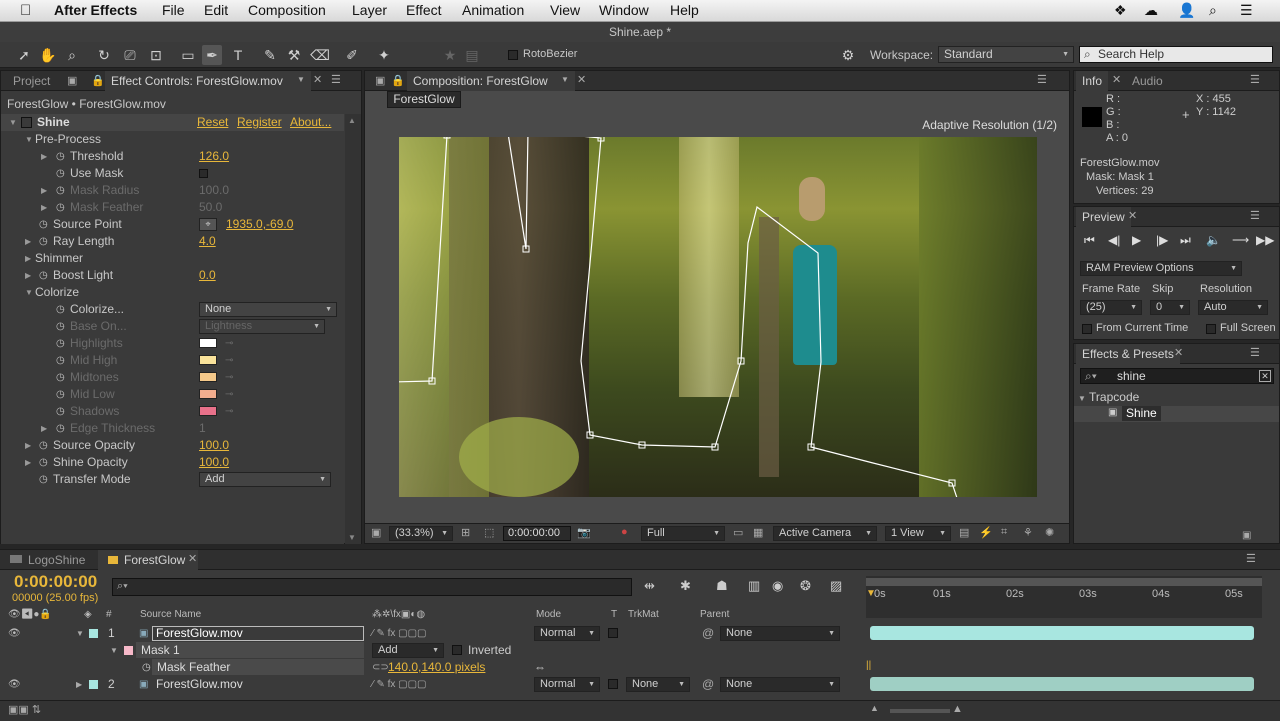  I want to click on zoom-tool-icon: ⌕, so click(72, 55).